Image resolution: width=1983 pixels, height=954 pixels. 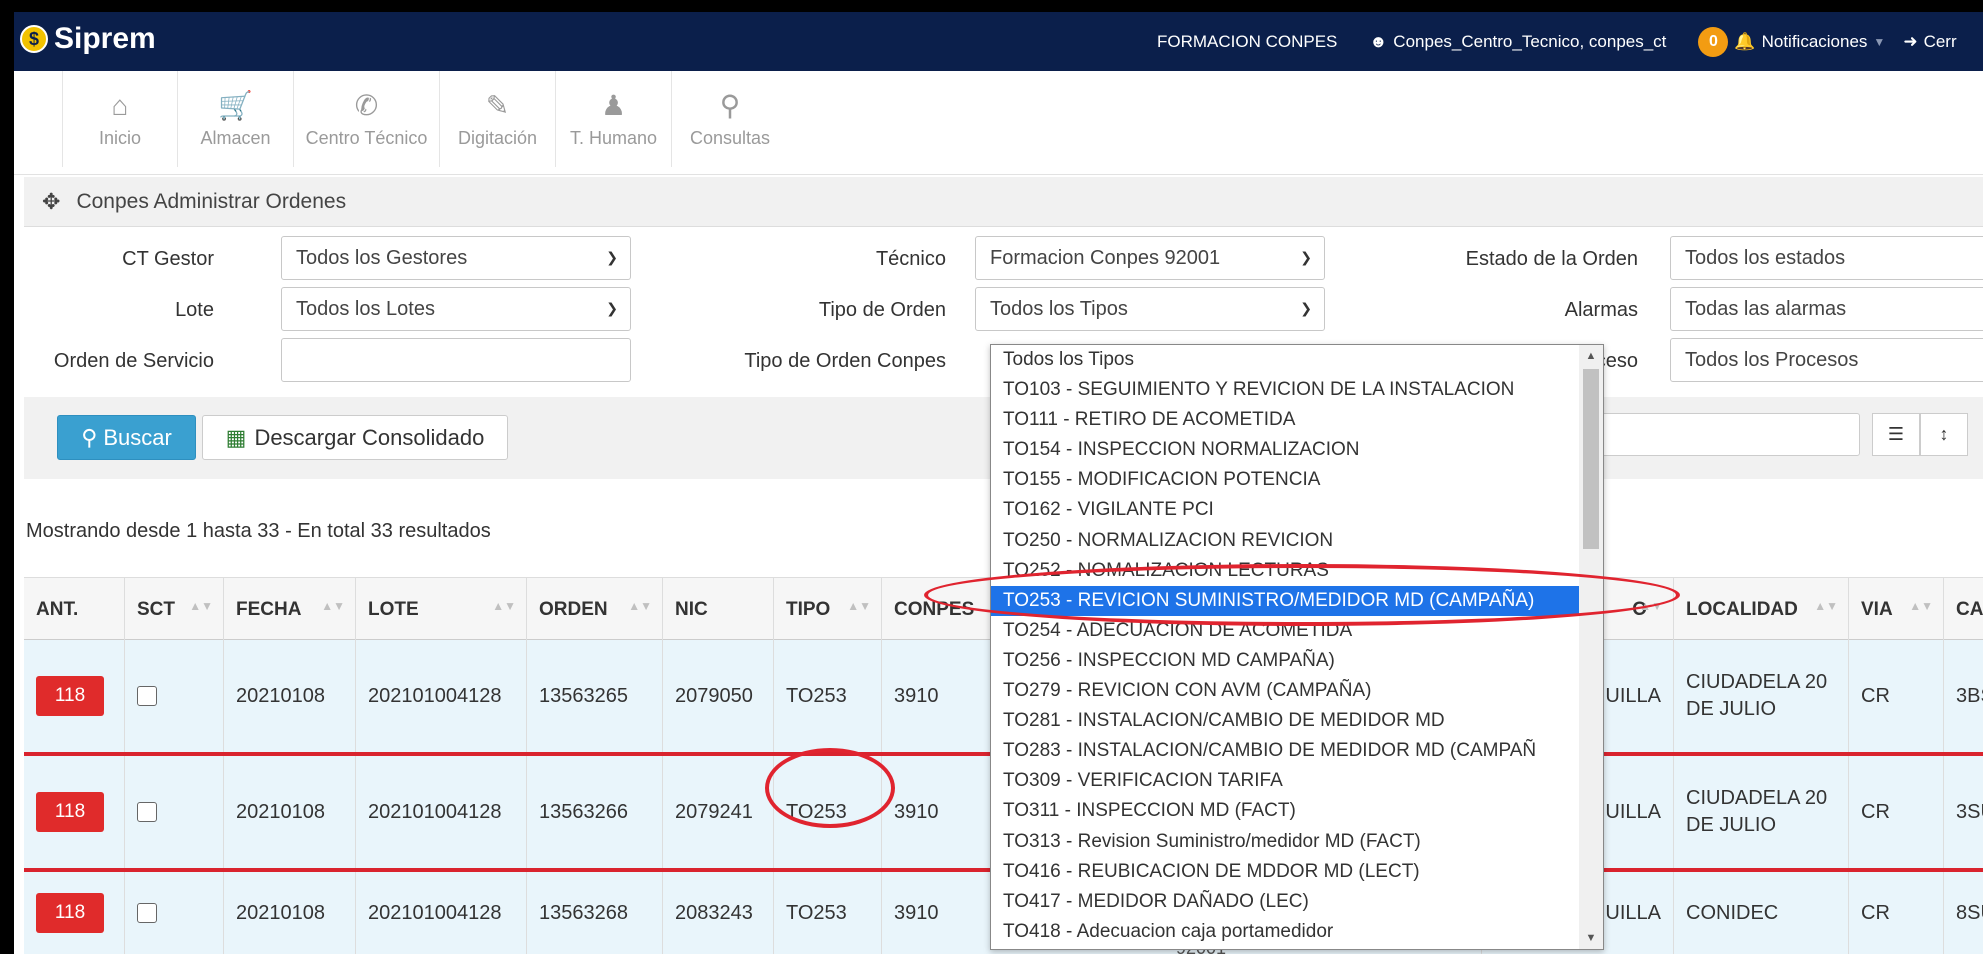 I want to click on siprem-logo-icon: $, so click(x=34, y=39).